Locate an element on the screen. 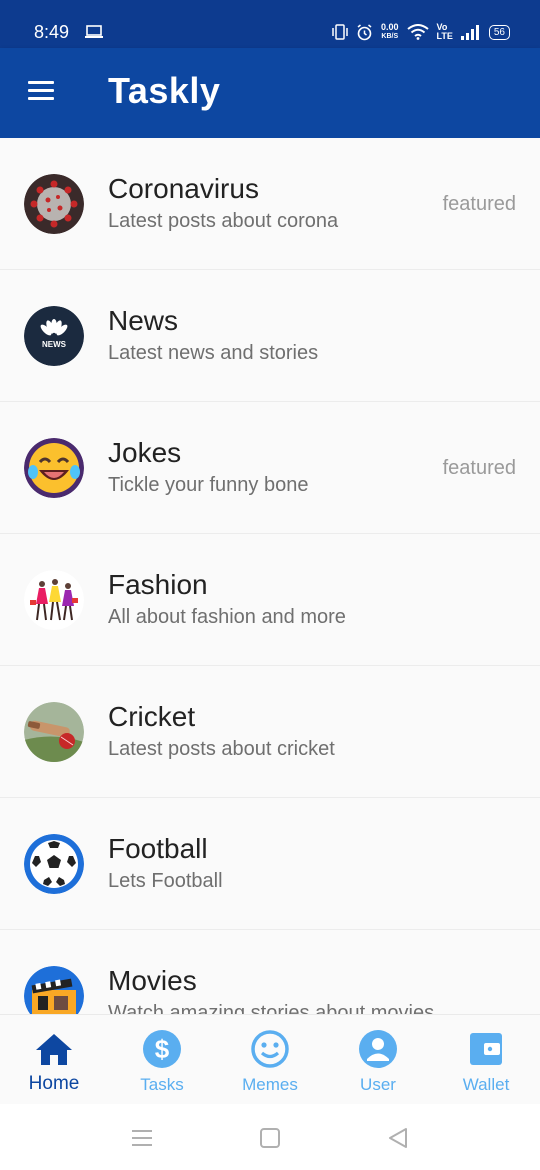 This screenshot has width=540, height=1170. wallet-icon is located at coordinates (486, 1049).